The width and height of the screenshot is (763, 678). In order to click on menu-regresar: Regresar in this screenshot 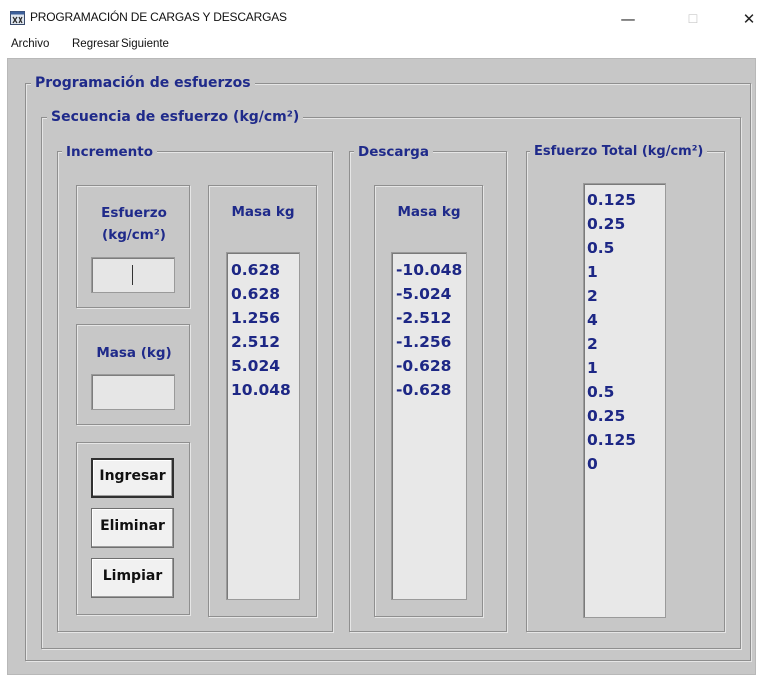, I will do `click(95, 44)`.